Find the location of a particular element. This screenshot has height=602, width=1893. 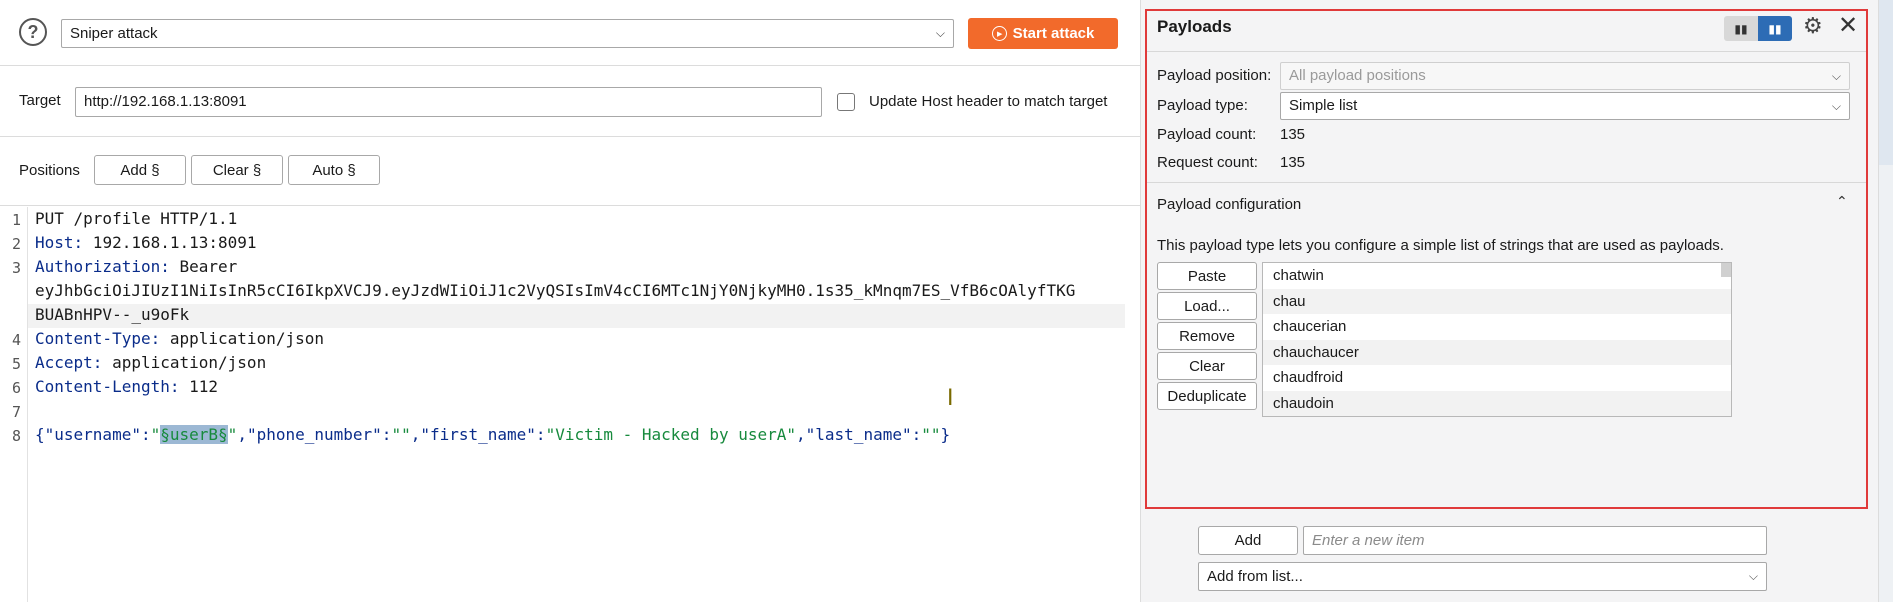

json-text: } is located at coordinates (945, 434).